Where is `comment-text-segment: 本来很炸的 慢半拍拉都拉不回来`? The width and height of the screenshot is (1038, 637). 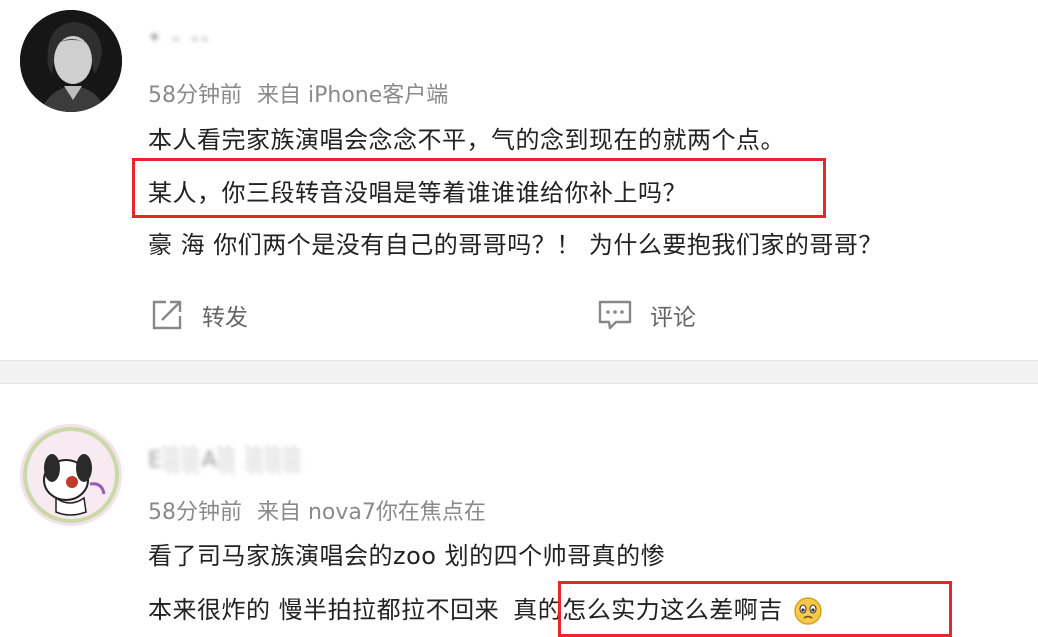
comment-text-segment: 本来很炸的 慢半拍拉都拉不回来 is located at coordinates (324, 610).